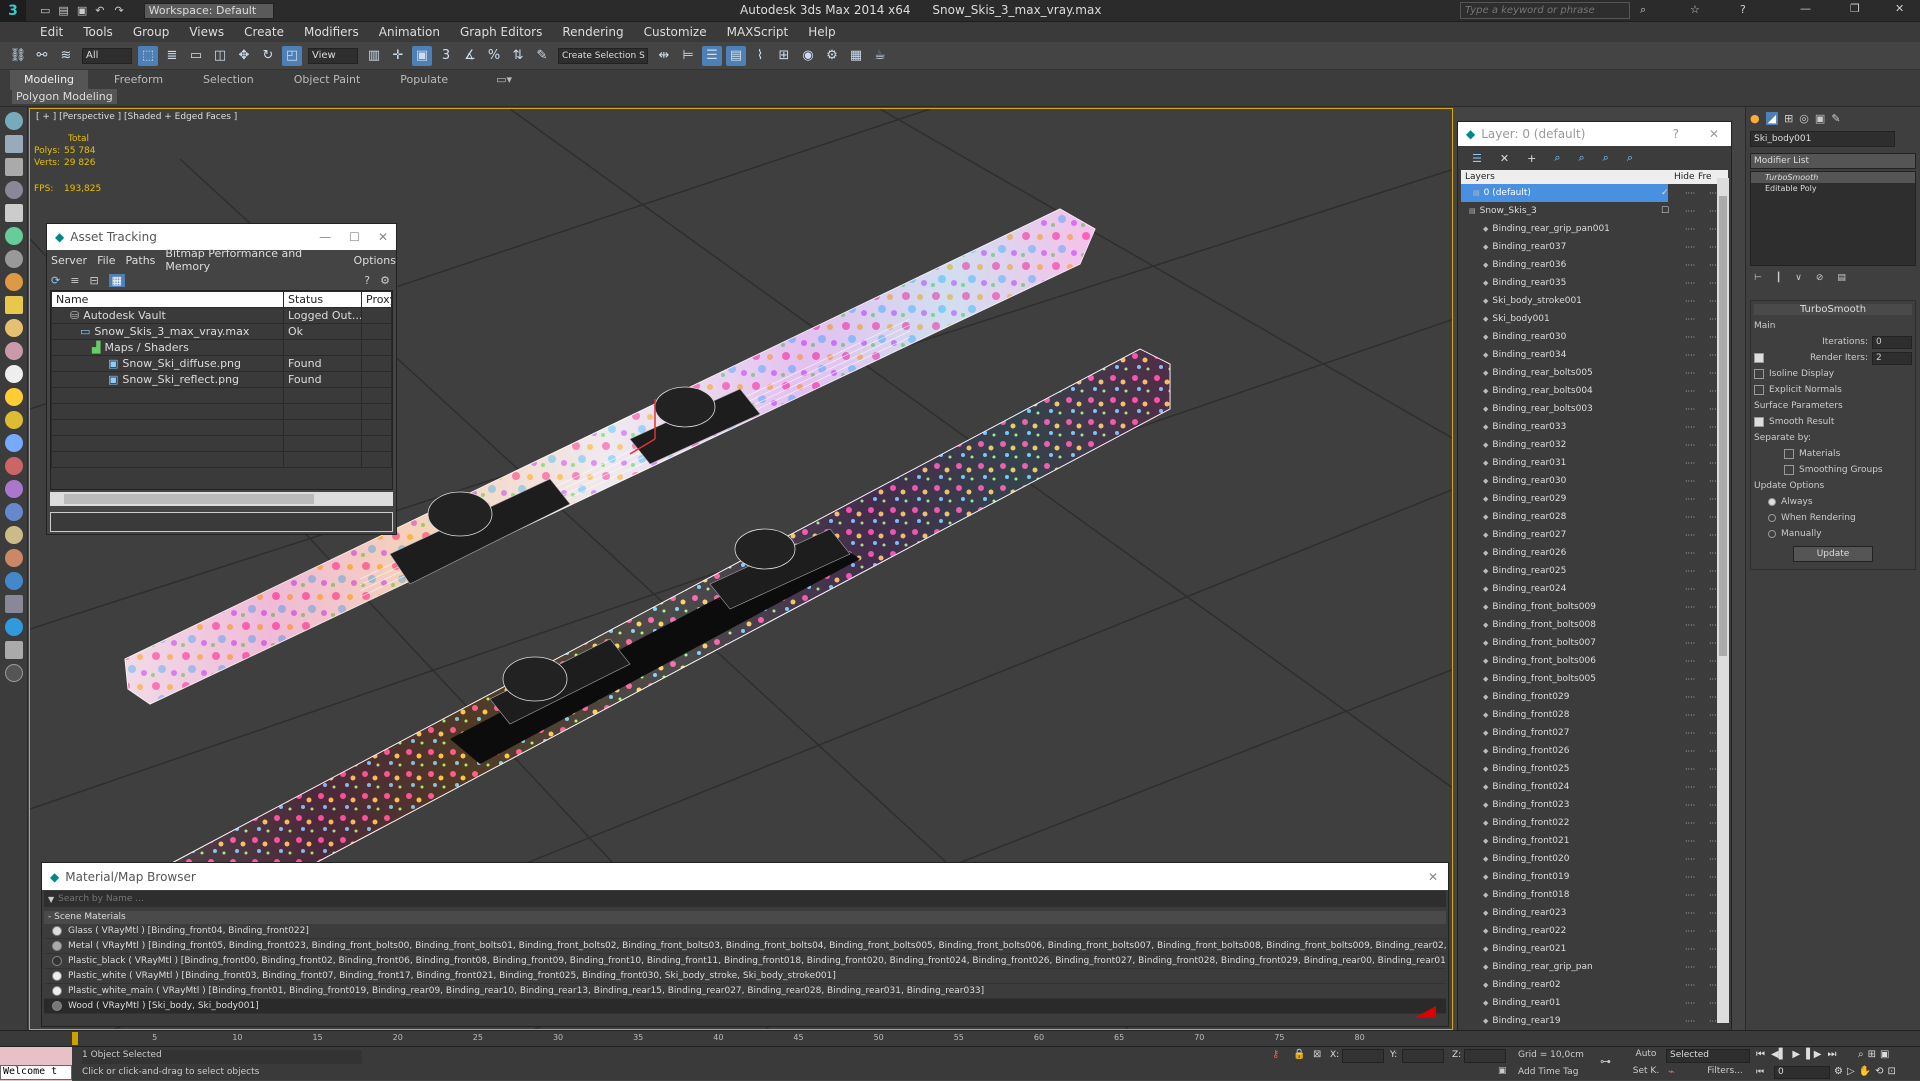 The height and width of the screenshot is (1081, 1920). I want to click on material-item: Wood ( VRayMtl ) [Ski_body, Ski_body001], so click(745, 1006).